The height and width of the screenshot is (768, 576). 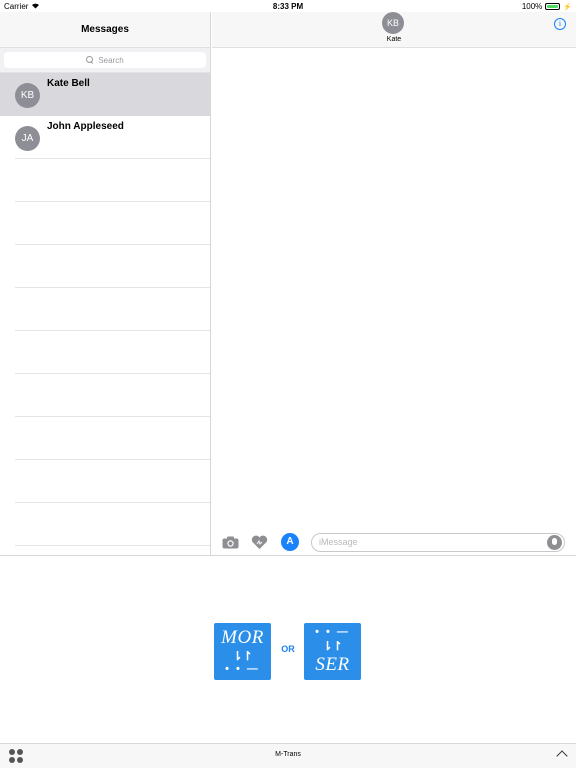 I want to click on search-icon, so click(x=90, y=60).